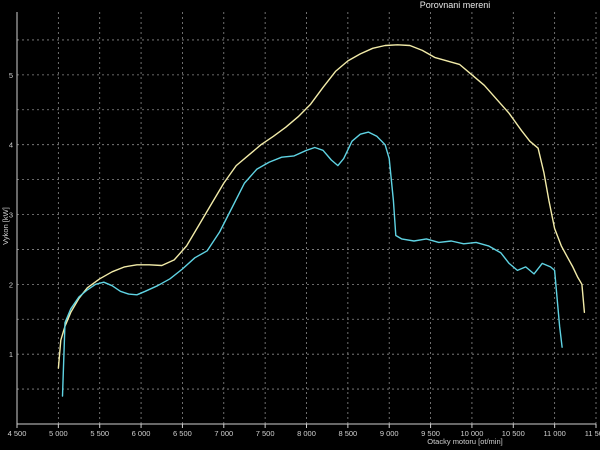 Image resolution: width=600 pixels, height=450 pixels. Describe the element at coordinates (554, 433) in the screenshot. I see `x-tick-label: 11 000` at that location.